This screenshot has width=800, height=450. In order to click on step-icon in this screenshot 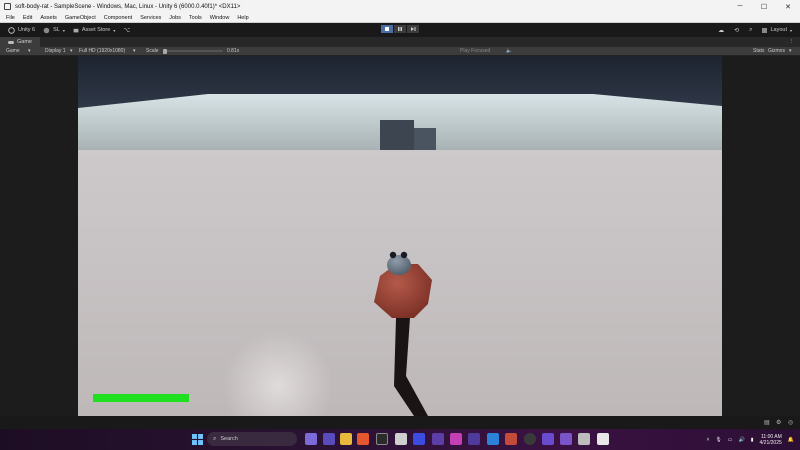, I will do `click(412, 29)`.